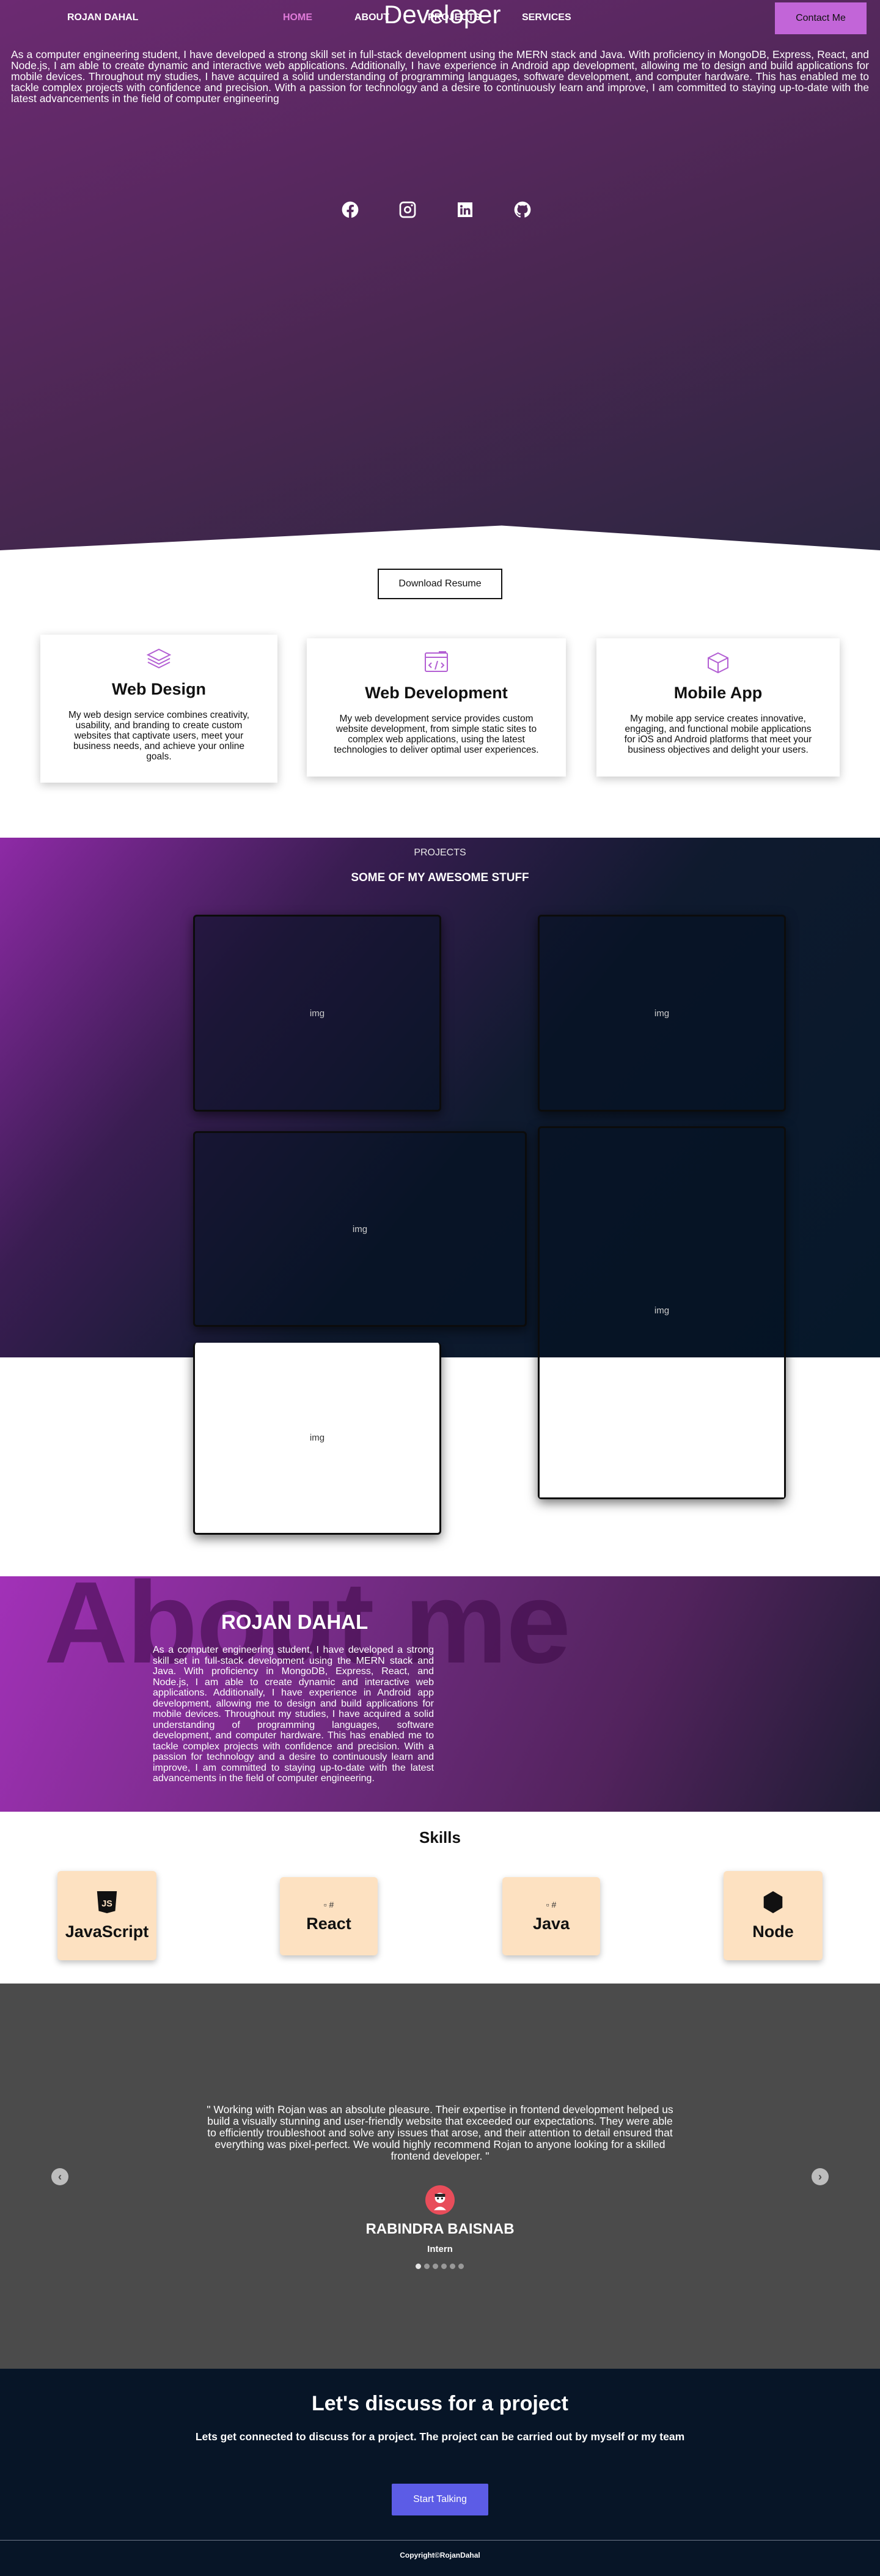 Image resolution: width=880 pixels, height=2576 pixels. I want to click on code-browser-icon, so click(437, 662).